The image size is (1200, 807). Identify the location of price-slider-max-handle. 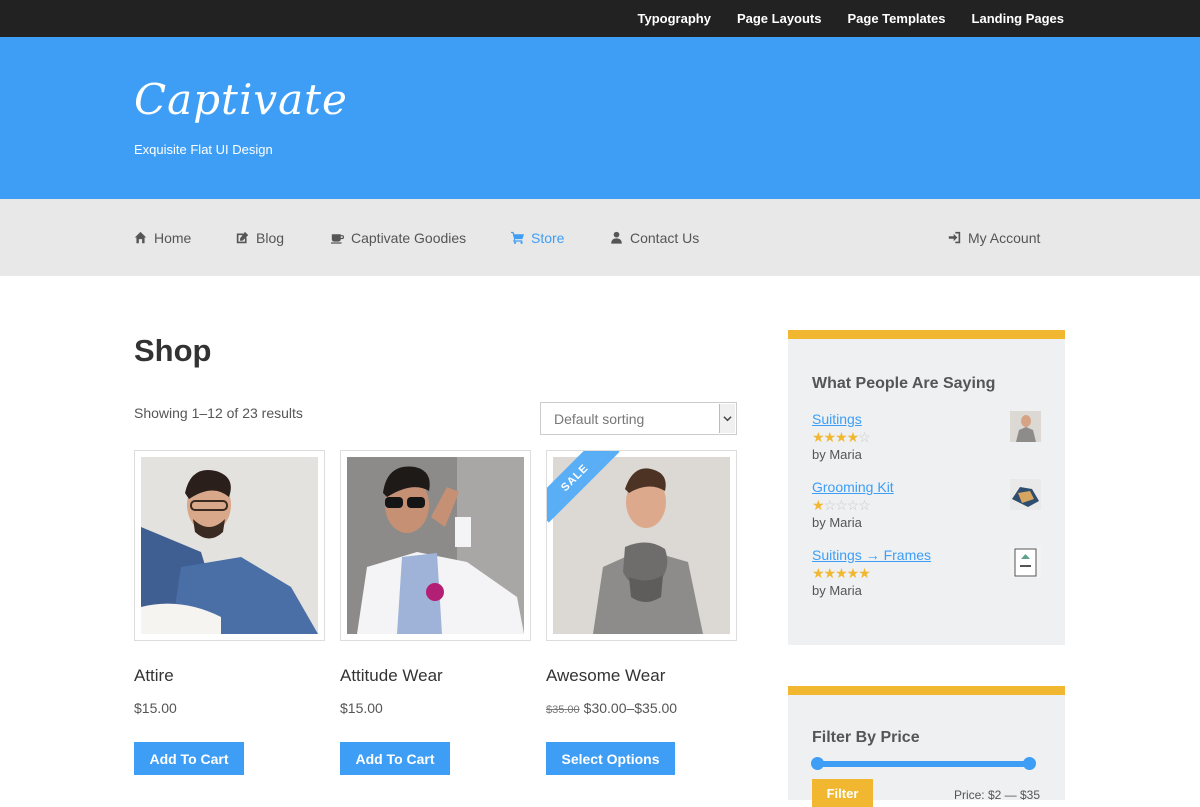
(1029, 763).